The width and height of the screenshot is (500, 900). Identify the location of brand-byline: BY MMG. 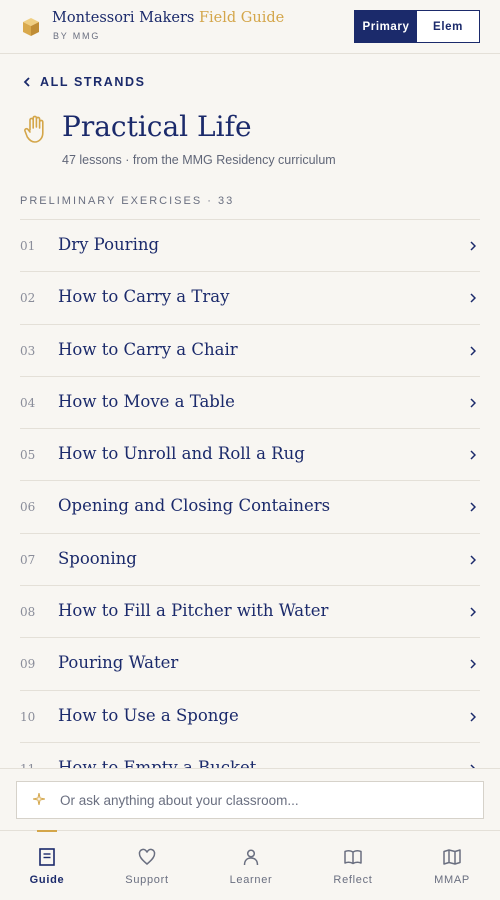
(77, 36).